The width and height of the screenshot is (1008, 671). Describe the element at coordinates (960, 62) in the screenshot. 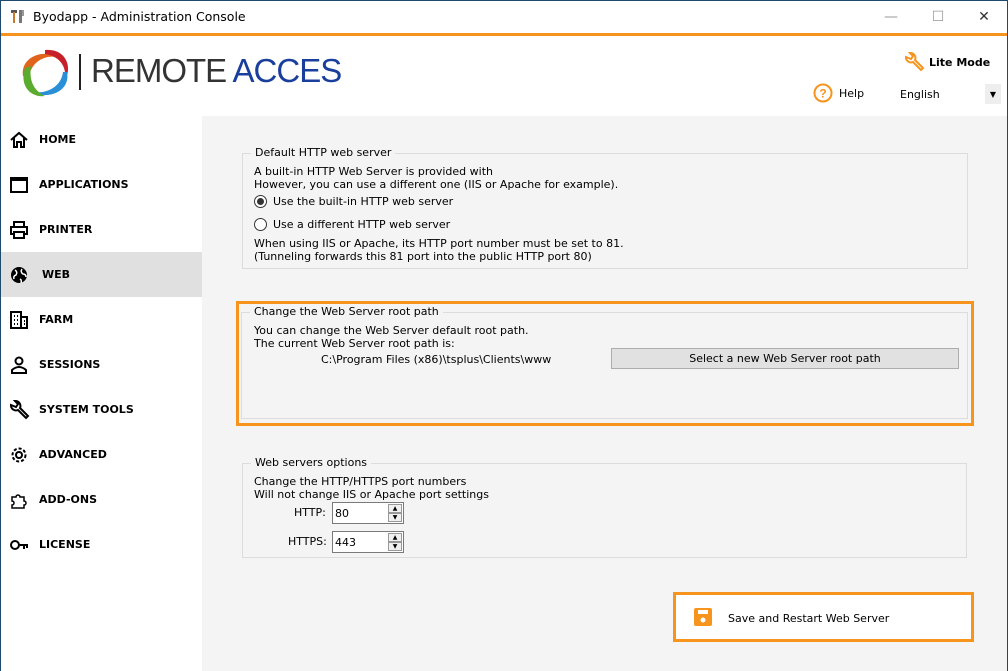

I see `lite-mode-label: Lite Mode` at that location.